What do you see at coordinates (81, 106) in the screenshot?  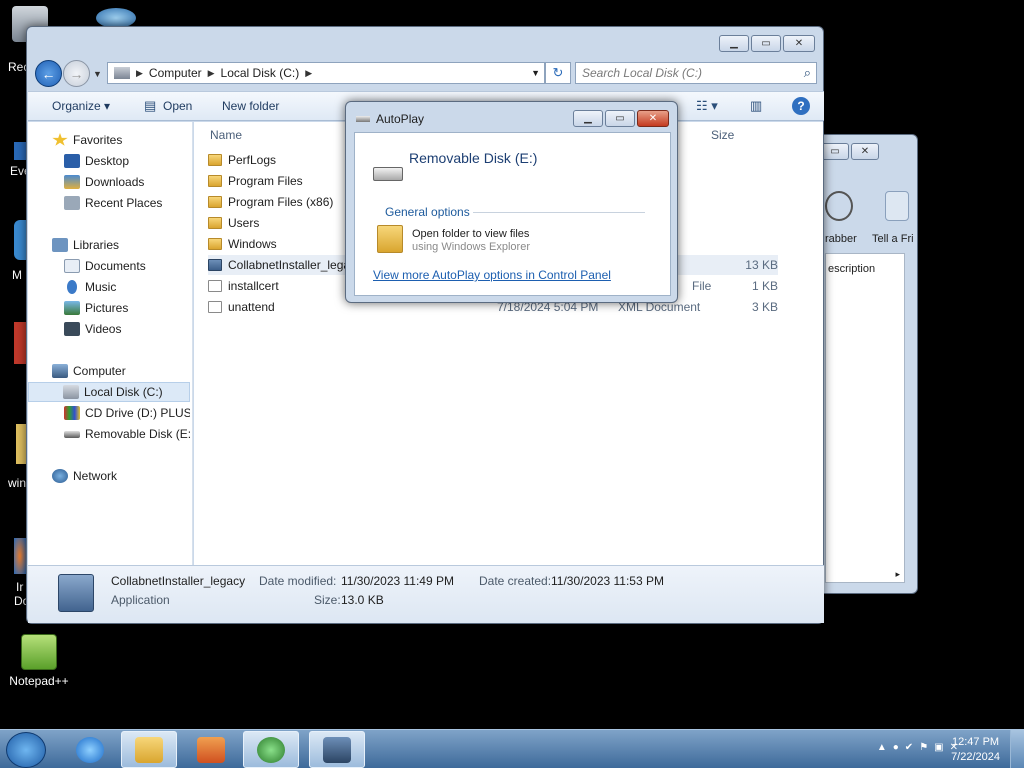 I see `organize-button: Organize ▾` at bounding box center [81, 106].